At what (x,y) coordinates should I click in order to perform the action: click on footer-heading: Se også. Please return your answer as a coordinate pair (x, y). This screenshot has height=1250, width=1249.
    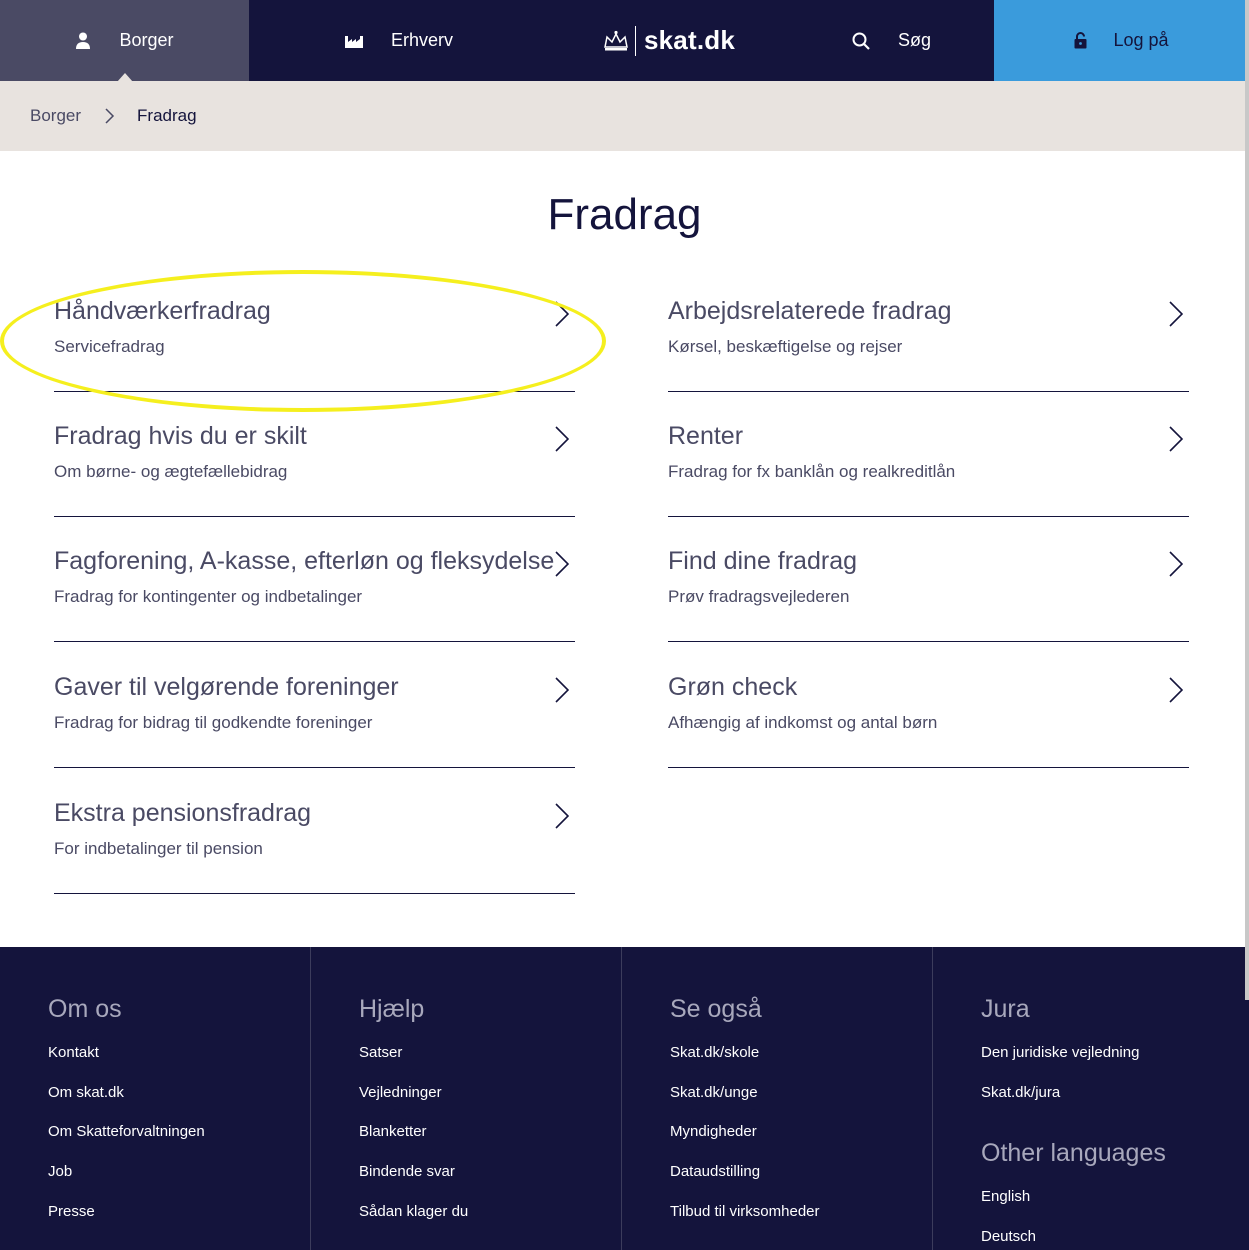
    Looking at the image, I should click on (716, 1009).